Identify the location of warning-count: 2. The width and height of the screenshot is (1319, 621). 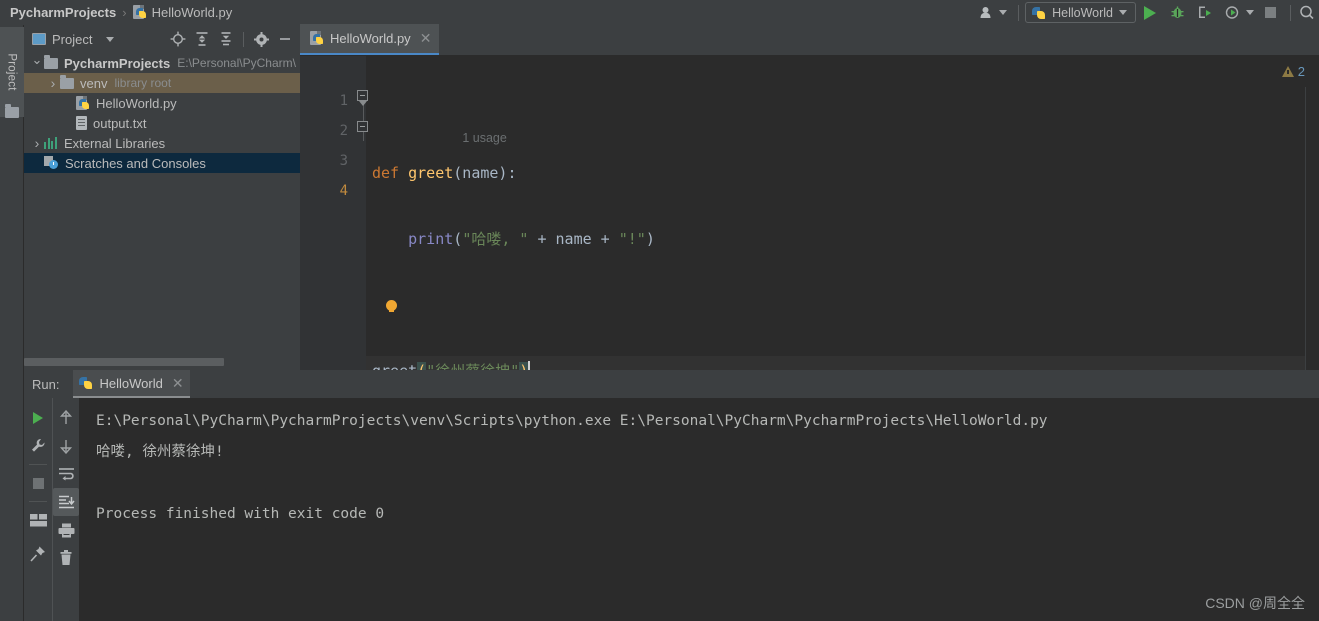
(1301, 71).